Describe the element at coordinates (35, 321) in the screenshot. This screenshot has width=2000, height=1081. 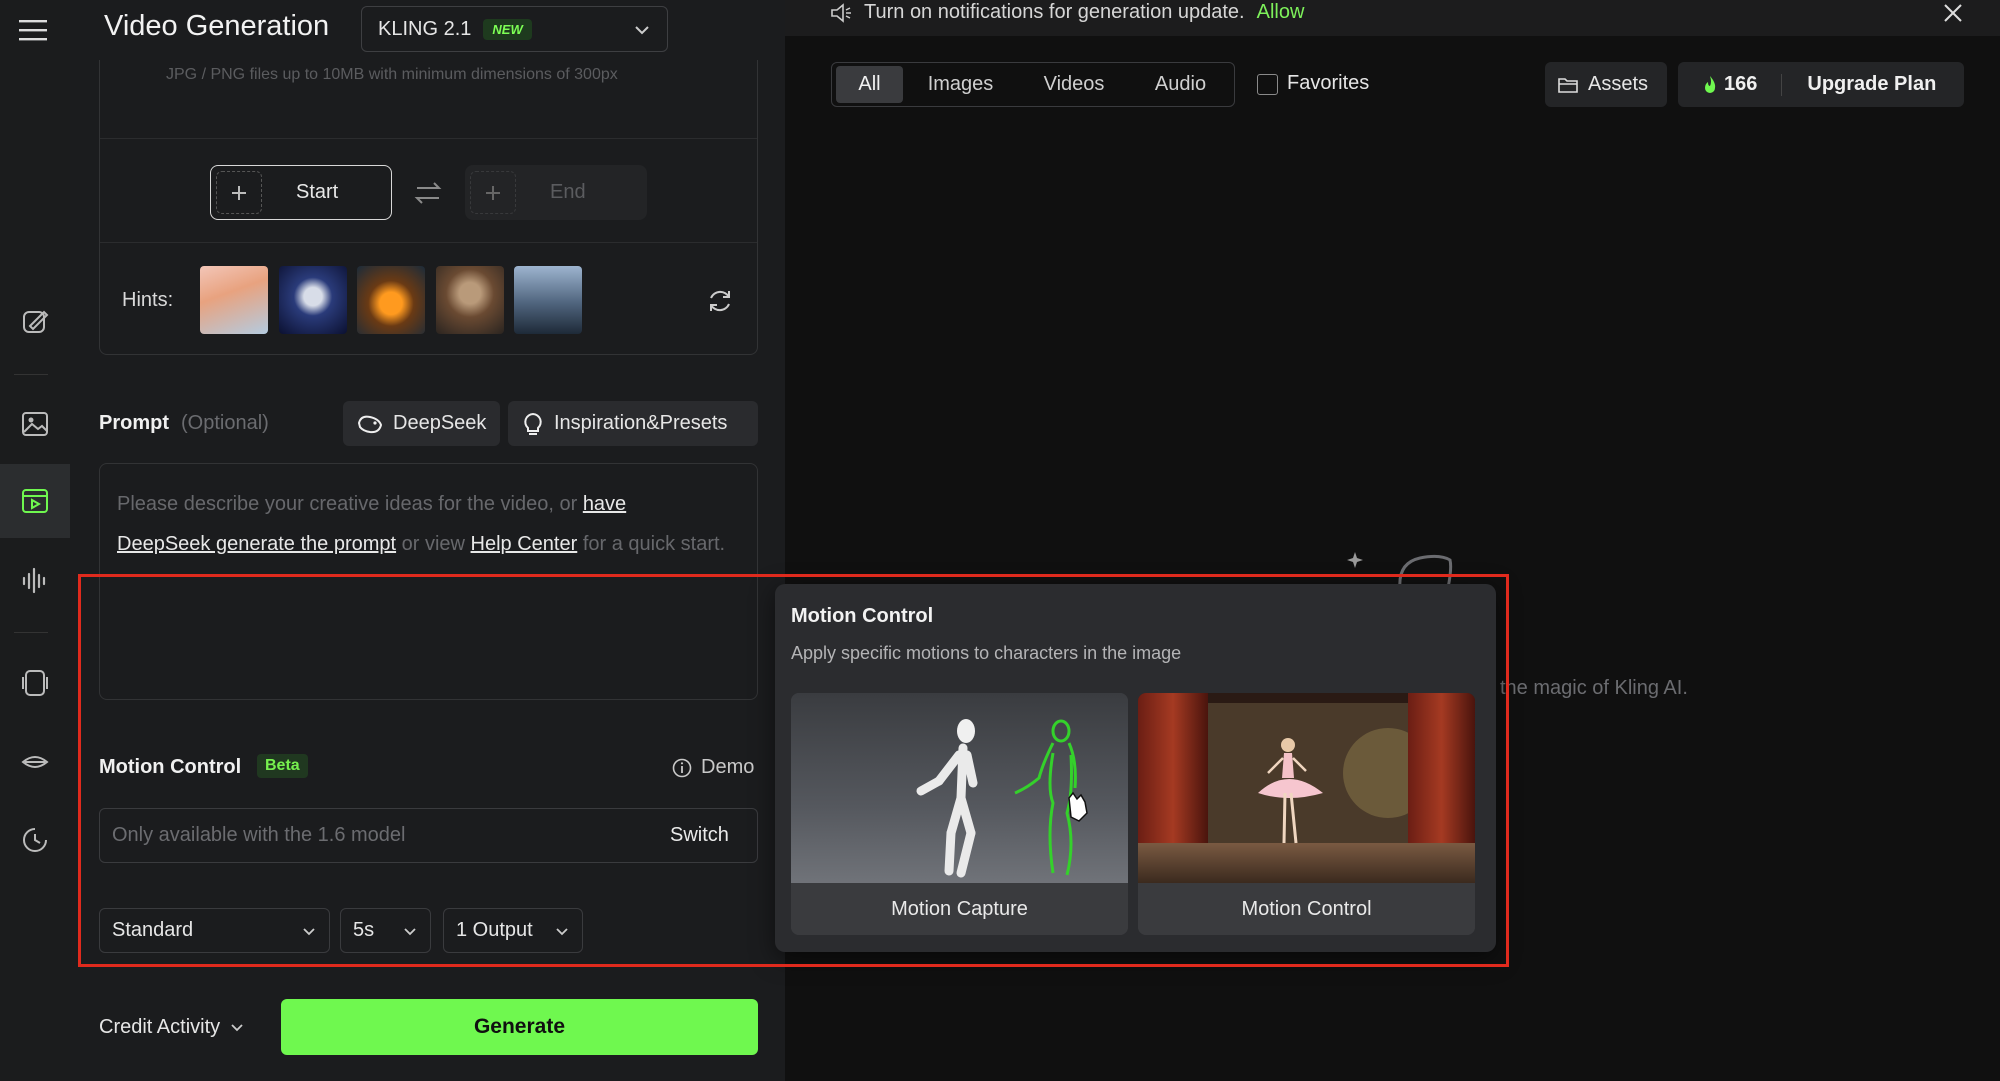
I see `edit-tool-icon` at that location.